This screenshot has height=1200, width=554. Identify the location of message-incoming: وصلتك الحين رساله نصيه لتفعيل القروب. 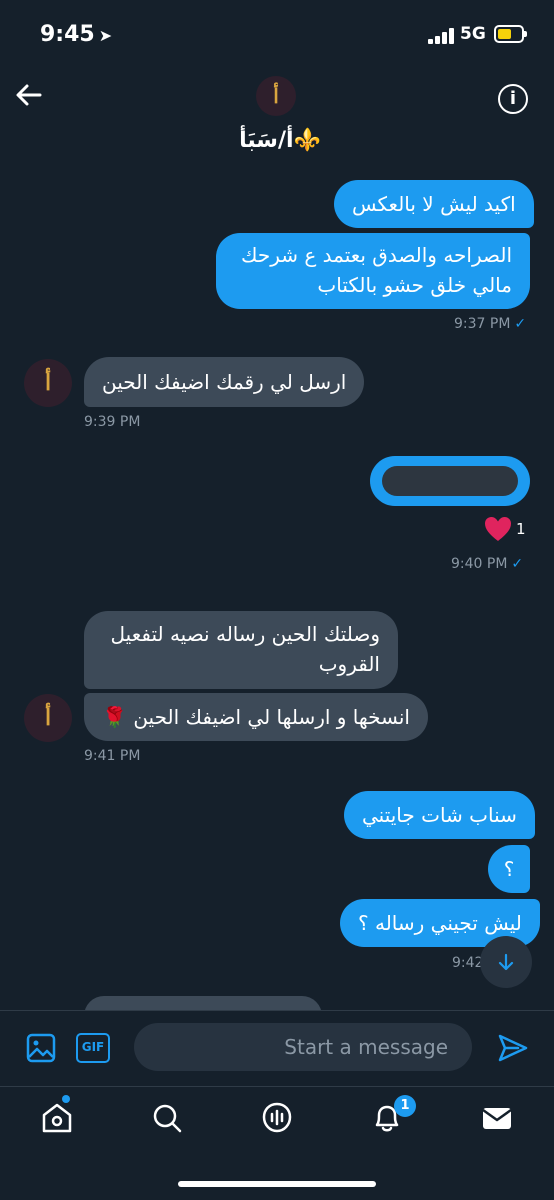
(241, 650).